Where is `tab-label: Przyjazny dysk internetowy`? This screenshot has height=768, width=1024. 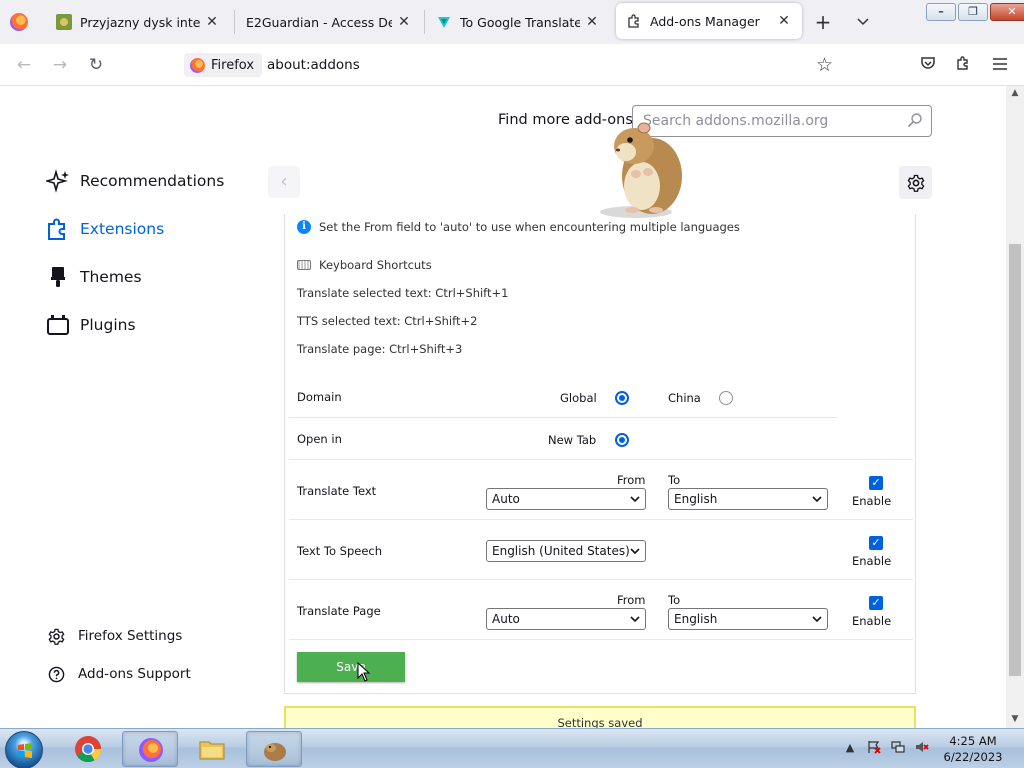 tab-label: Przyjazny dysk internetowy is located at coordinates (140, 22).